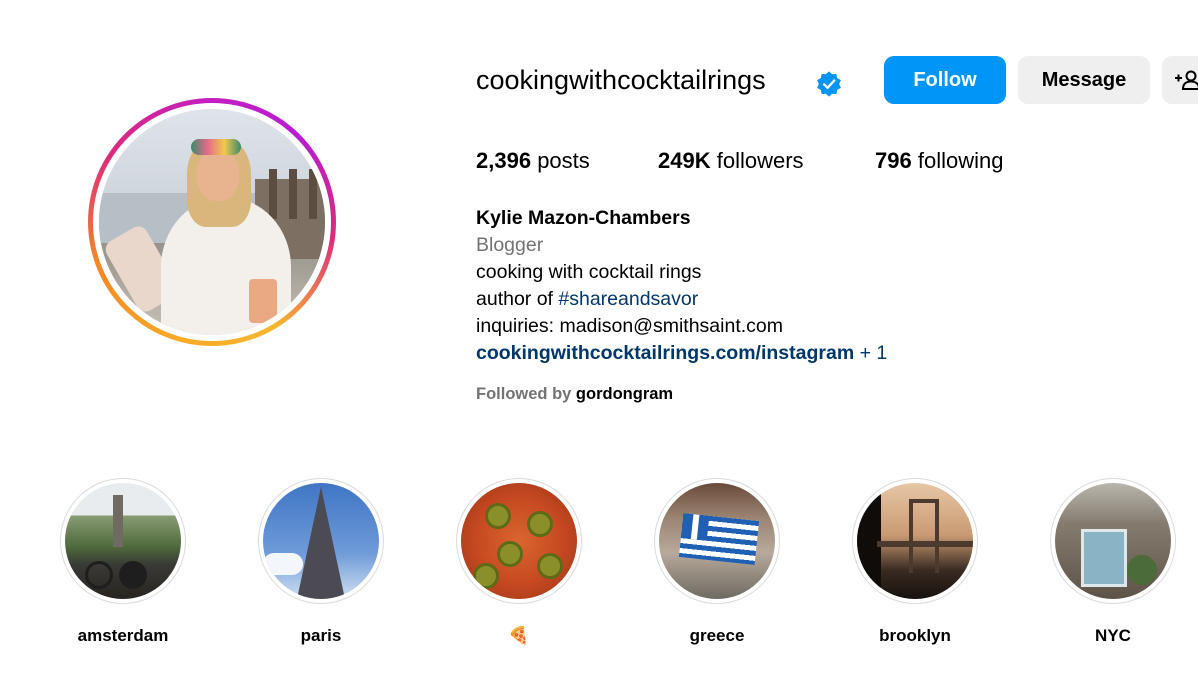 This screenshot has width=1198, height=676. Describe the element at coordinates (665, 353) in the screenshot. I see `external-link: cookingwithcocktailrings.com/instagram` at that location.